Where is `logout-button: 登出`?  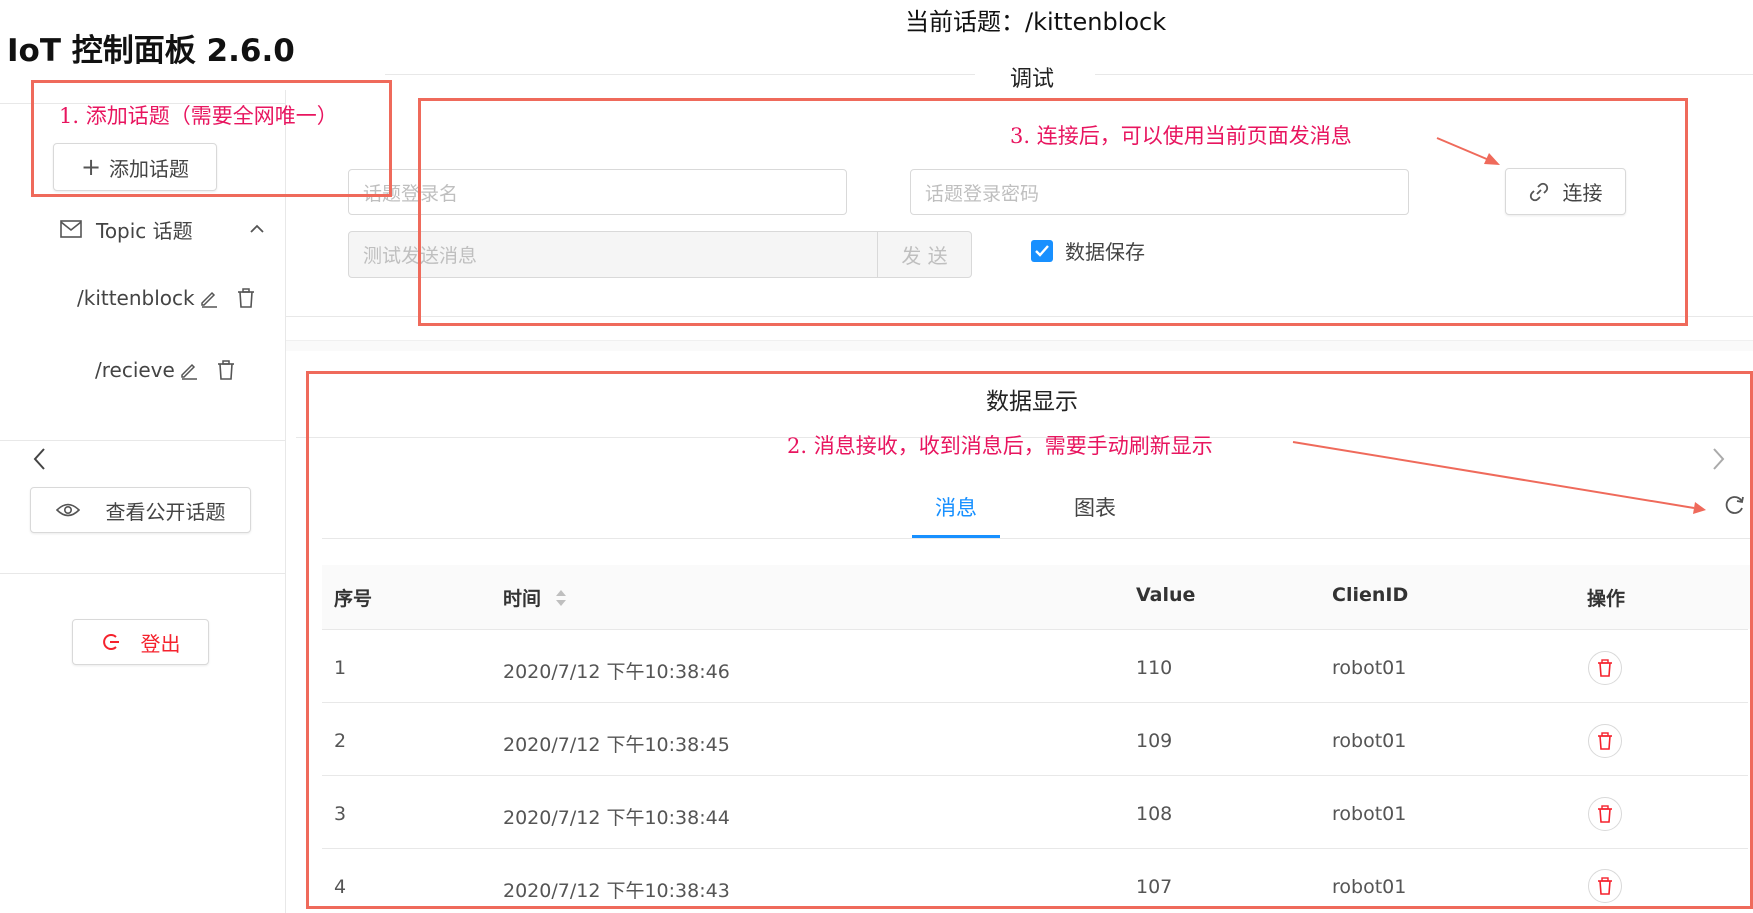
logout-button: 登出 is located at coordinates (140, 642).